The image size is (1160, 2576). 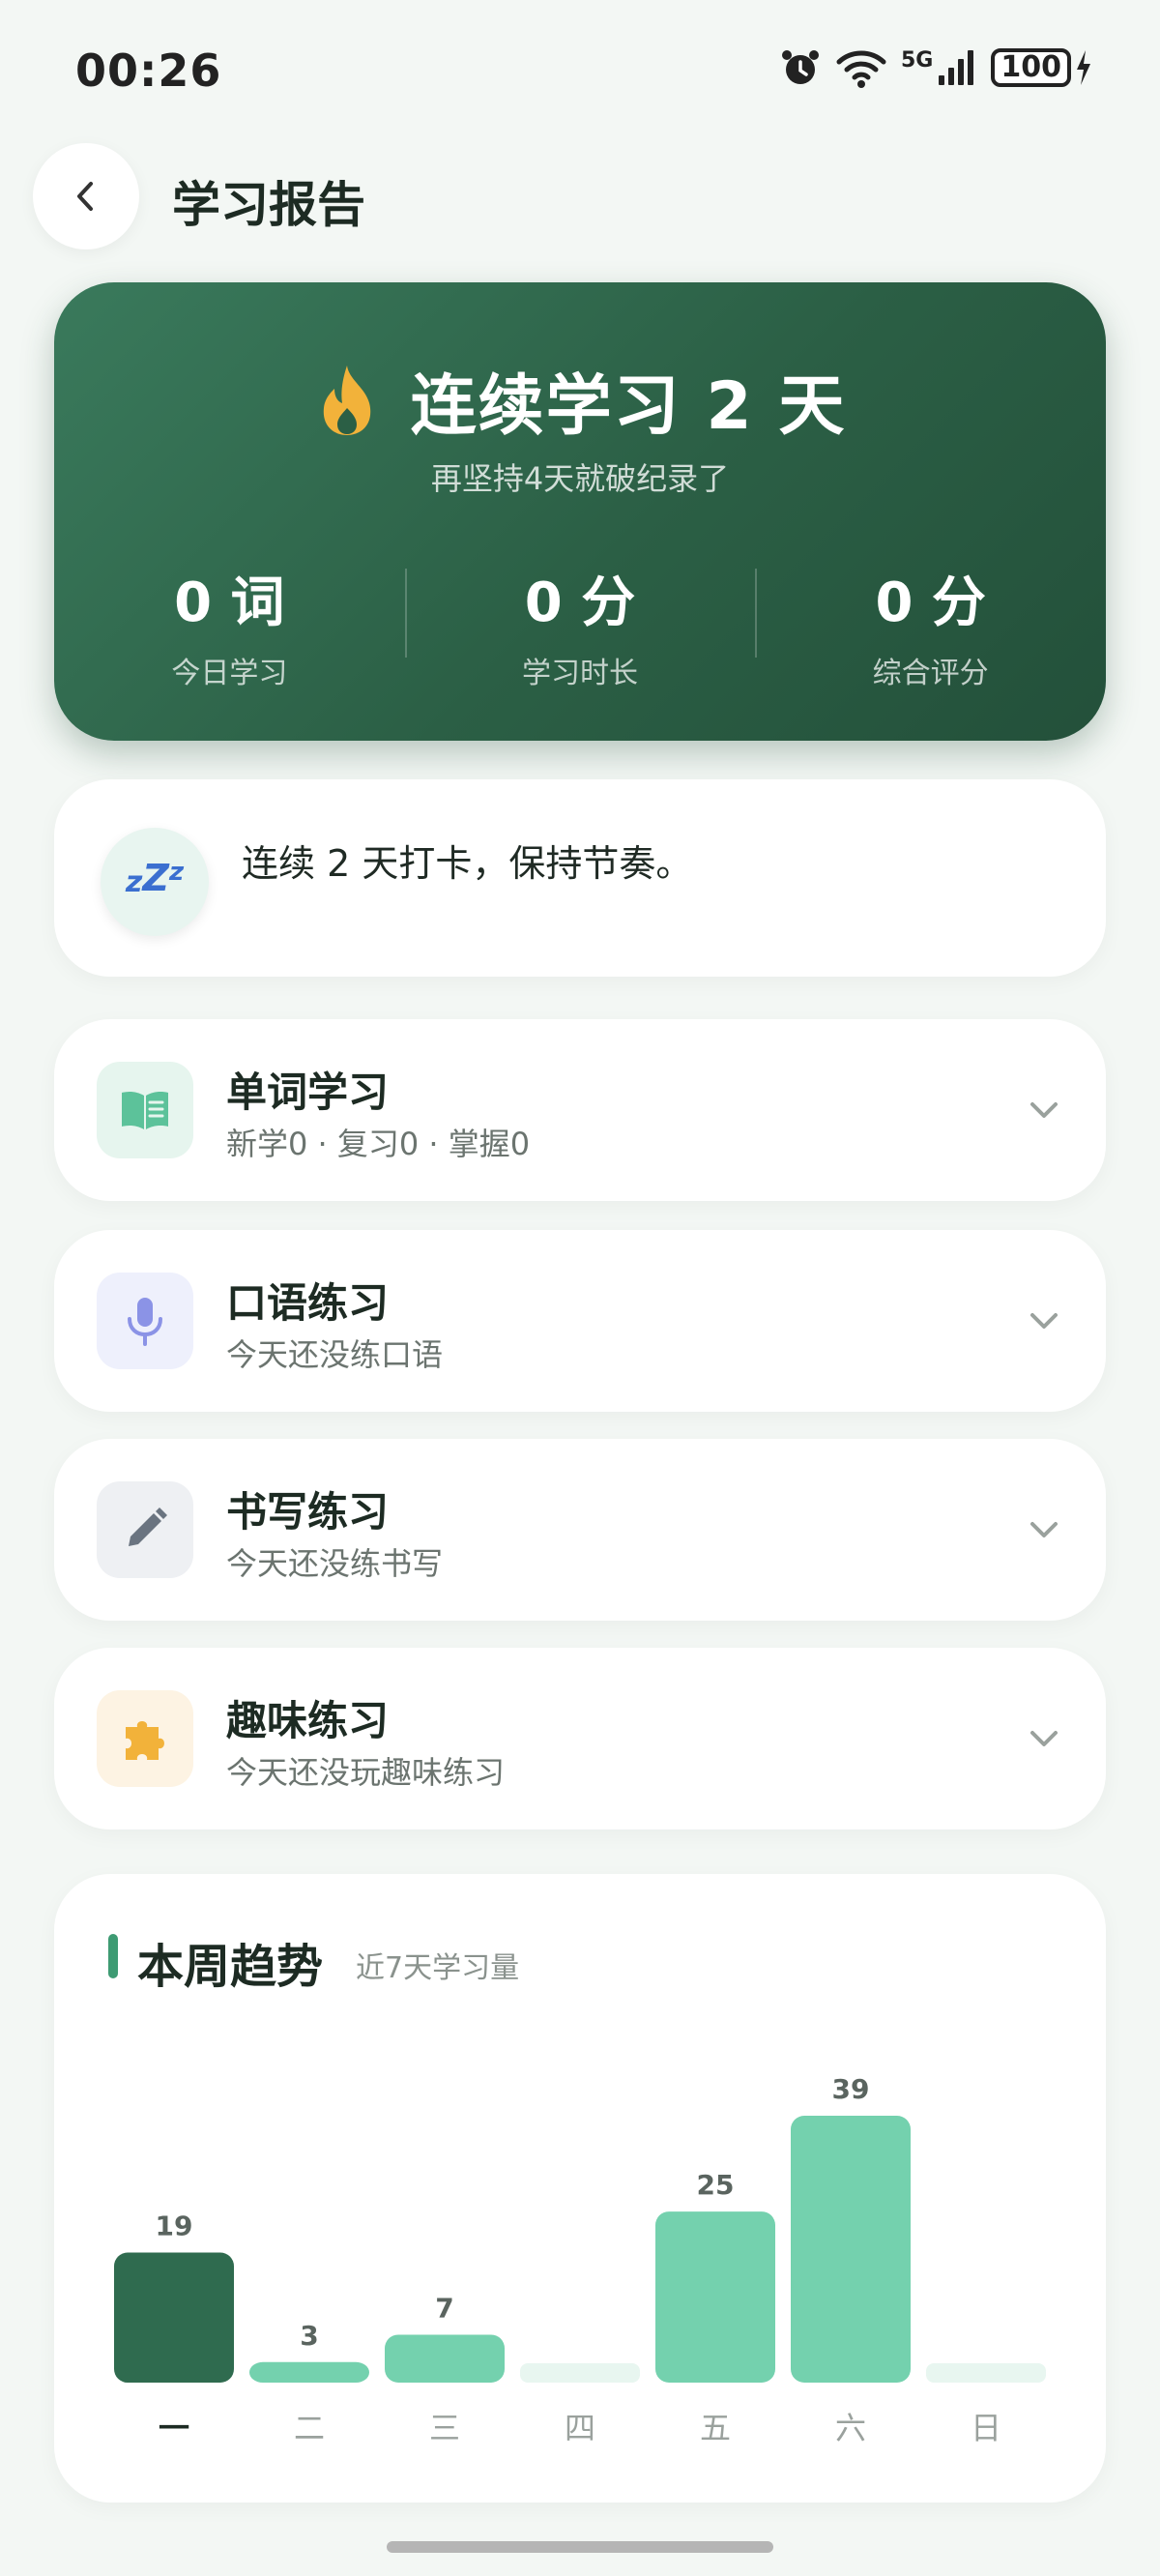 What do you see at coordinates (580, 673) in the screenshot?
I see `stat-label: 学习时长` at bounding box center [580, 673].